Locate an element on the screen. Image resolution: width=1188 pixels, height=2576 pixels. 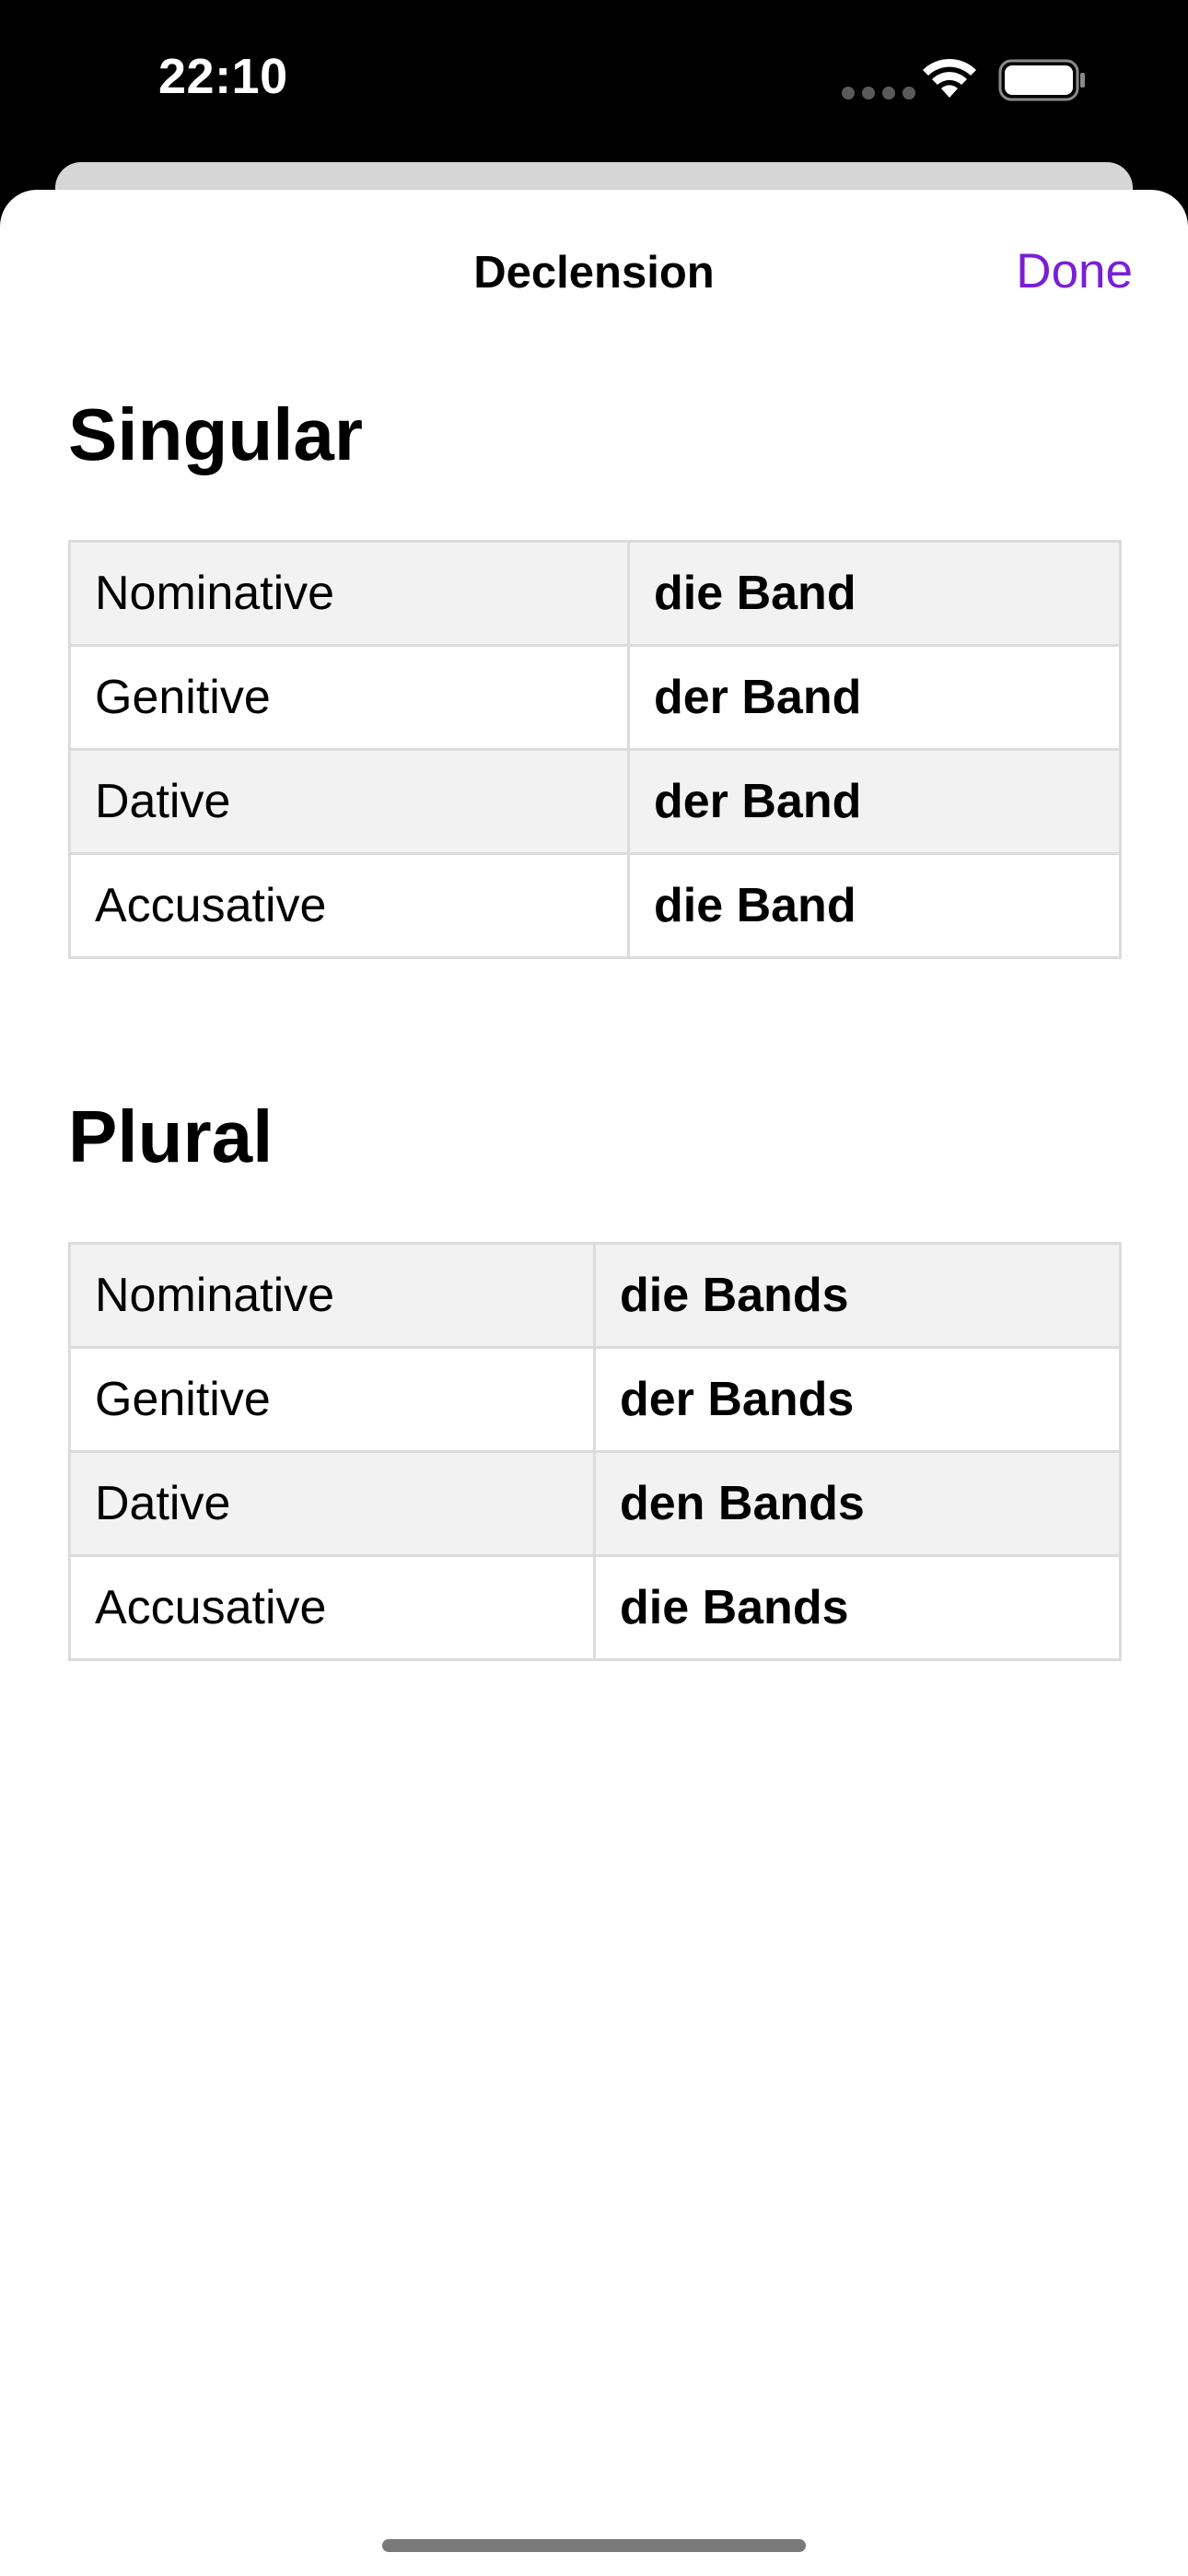
home-indicator is located at coordinates (594, 2545).